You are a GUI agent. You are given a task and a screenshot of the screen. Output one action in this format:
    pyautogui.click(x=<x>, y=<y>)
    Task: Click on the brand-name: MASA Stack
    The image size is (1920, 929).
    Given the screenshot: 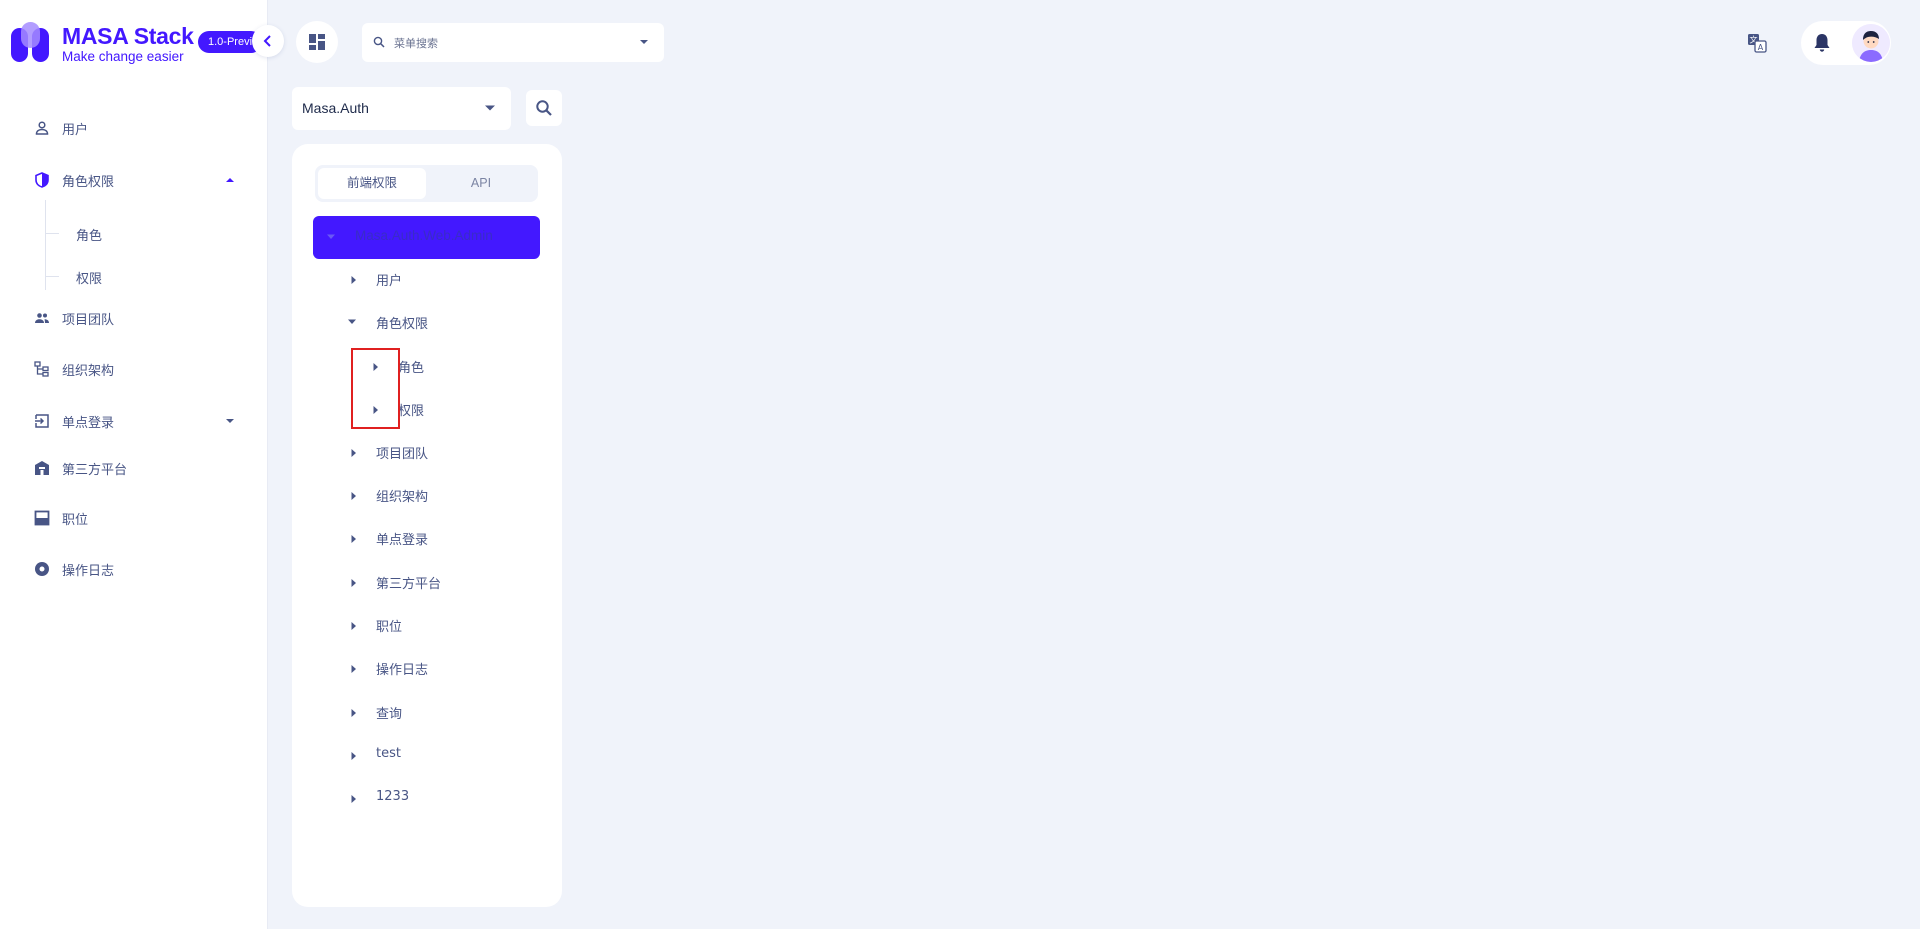 What is the action you would take?
    pyautogui.click(x=128, y=36)
    